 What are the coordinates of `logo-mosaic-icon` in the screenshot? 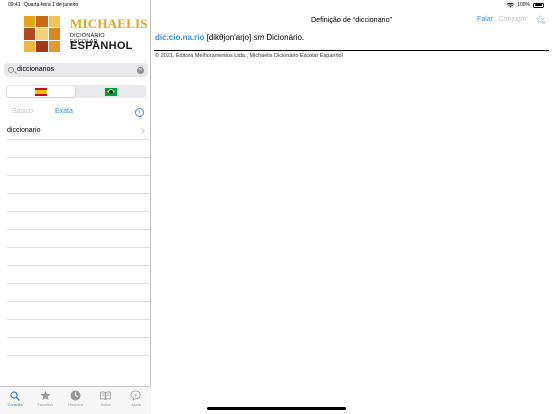 It's located at (42, 34).